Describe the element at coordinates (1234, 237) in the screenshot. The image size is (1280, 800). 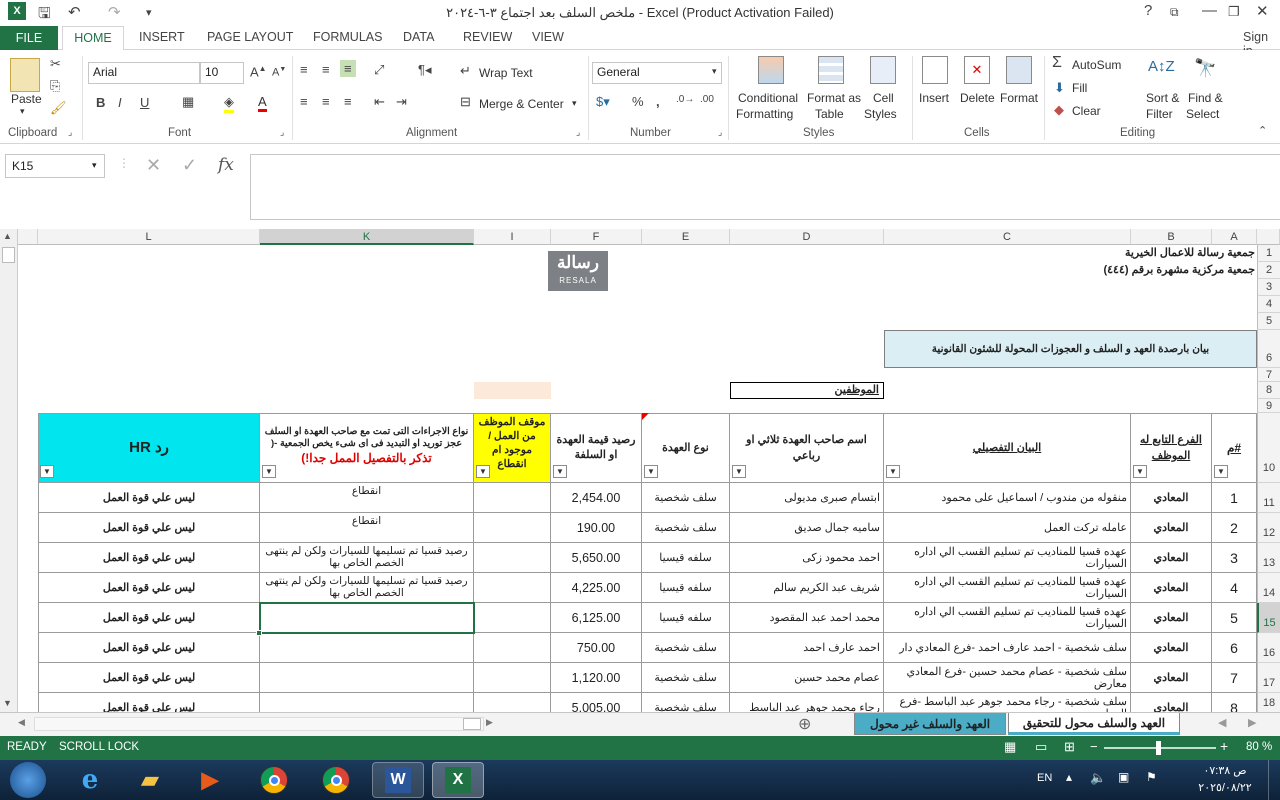
I see `col-header-a: A` at that location.